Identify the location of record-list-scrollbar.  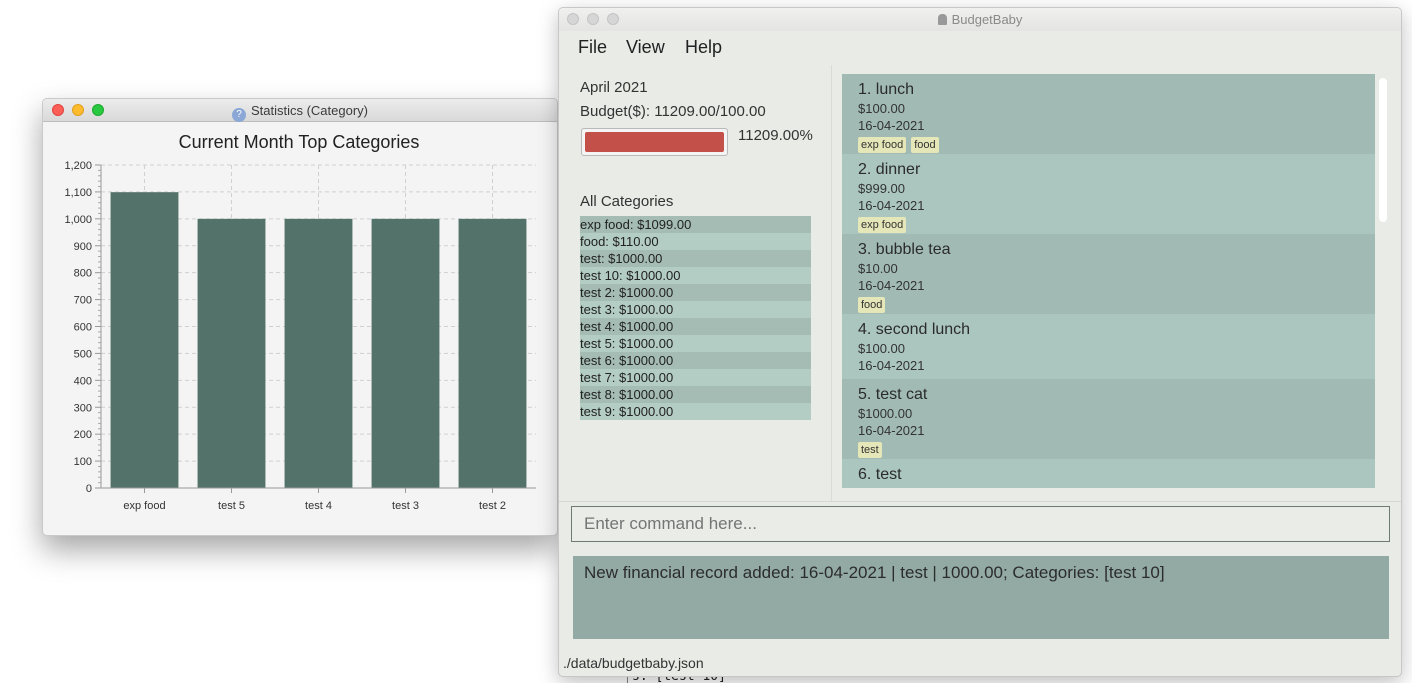
(1383, 150).